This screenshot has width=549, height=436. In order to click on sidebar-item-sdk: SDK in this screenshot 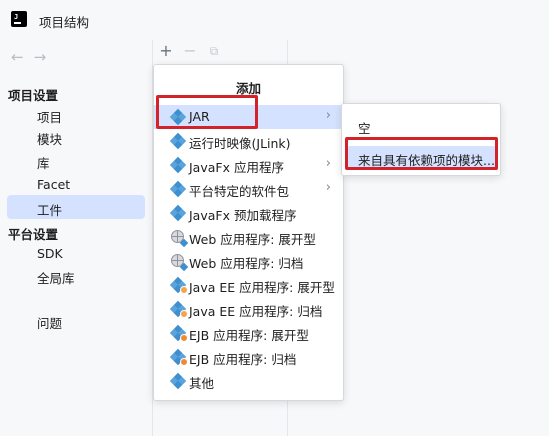, I will do `click(50, 253)`.